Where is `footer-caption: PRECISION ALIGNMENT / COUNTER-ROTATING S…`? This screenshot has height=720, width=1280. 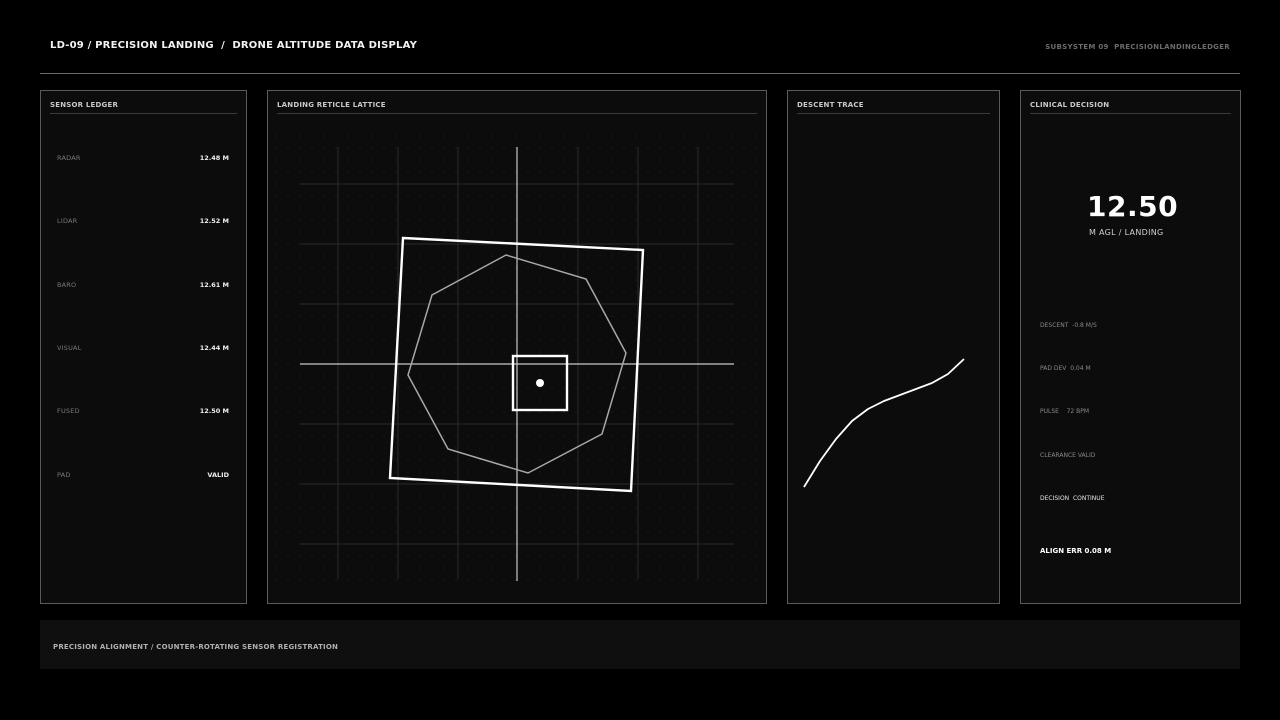
footer-caption: PRECISION ALIGNMENT / COUNTER-ROTATING S… is located at coordinates (196, 647).